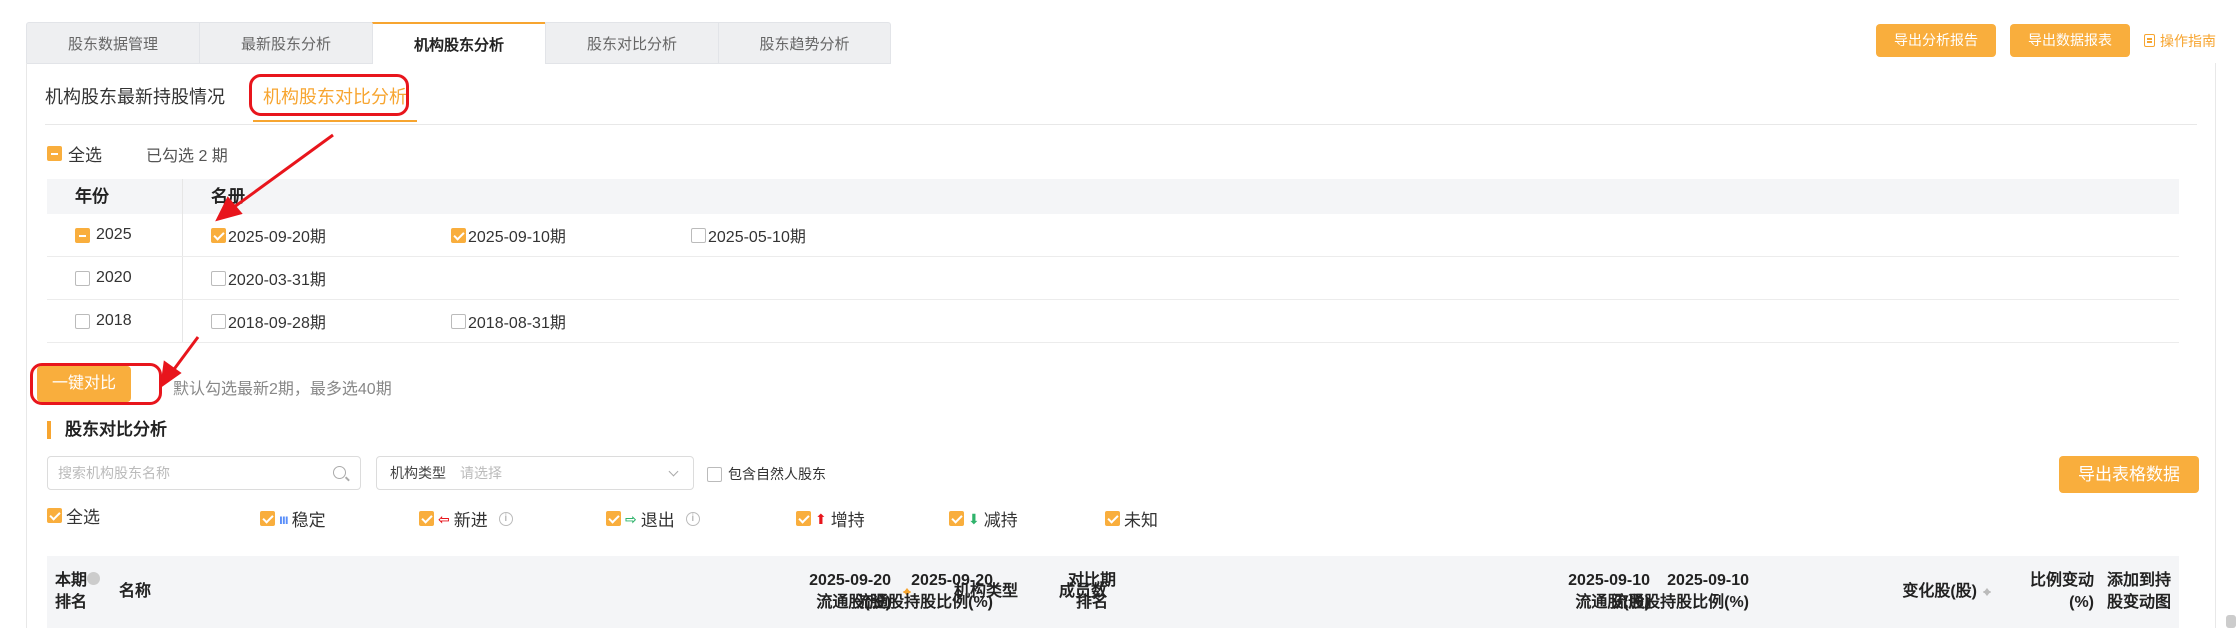  What do you see at coordinates (285, 43) in the screenshot?
I see `tab-latest-analysis: 最新股东分析` at bounding box center [285, 43].